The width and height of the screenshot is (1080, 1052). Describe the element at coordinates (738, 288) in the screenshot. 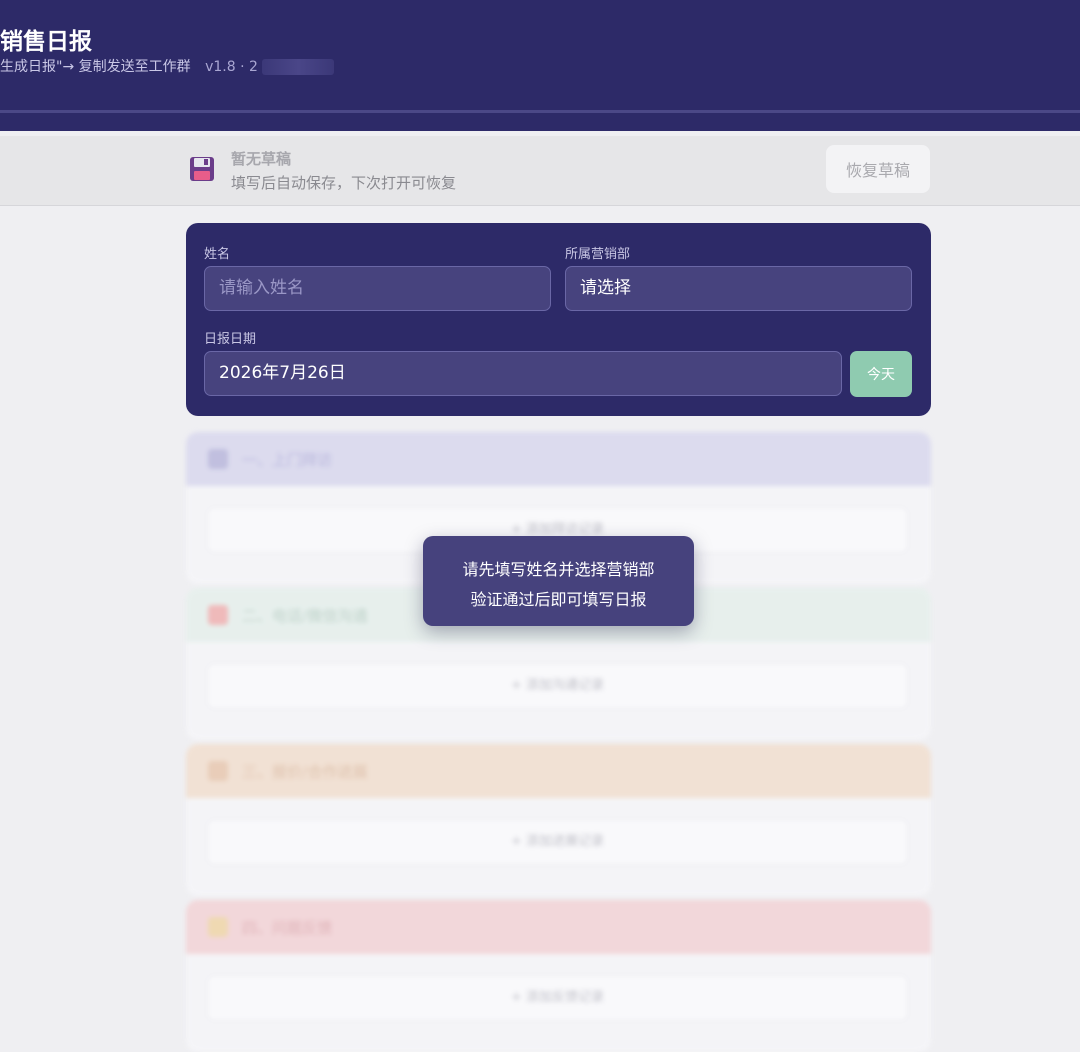

I see `dept-select: 请选择` at that location.